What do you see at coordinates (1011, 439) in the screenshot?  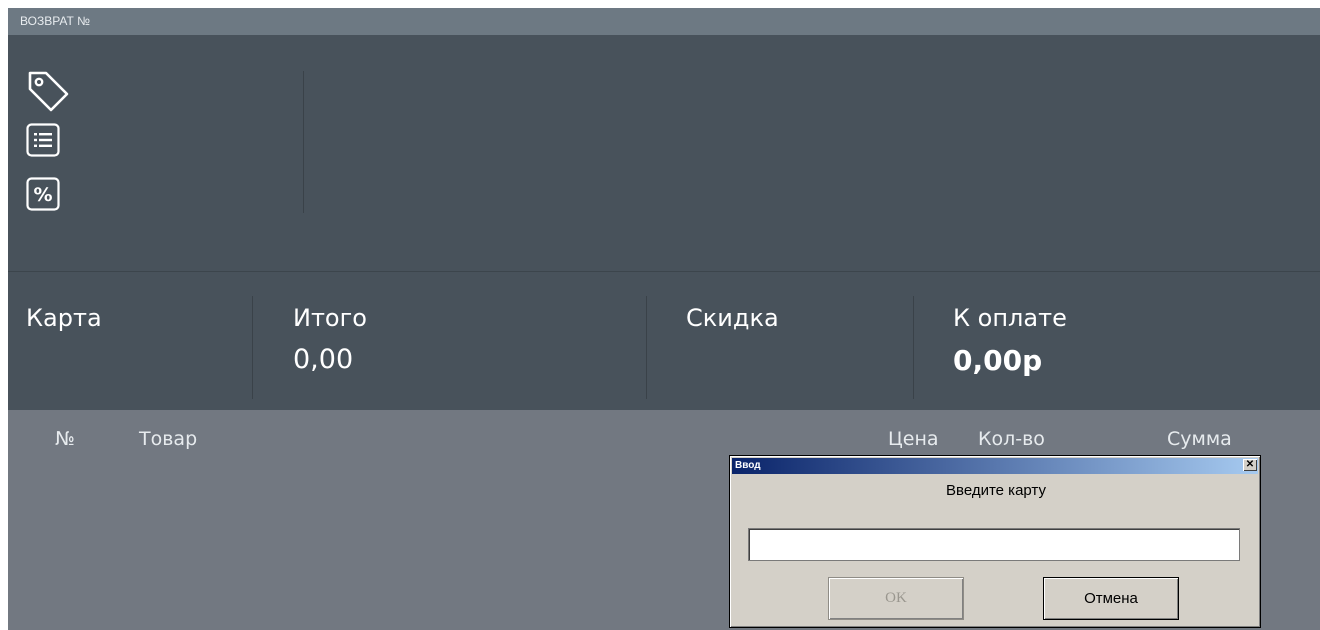 I see `column-header-quantity: Кол-во` at bounding box center [1011, 439].